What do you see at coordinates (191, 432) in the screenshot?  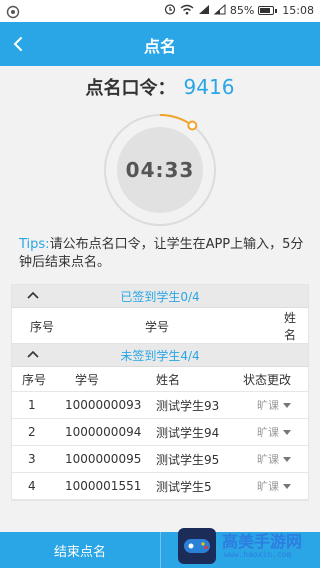 I see `row-name: 测试学生94` at bounding box center [191, 432].